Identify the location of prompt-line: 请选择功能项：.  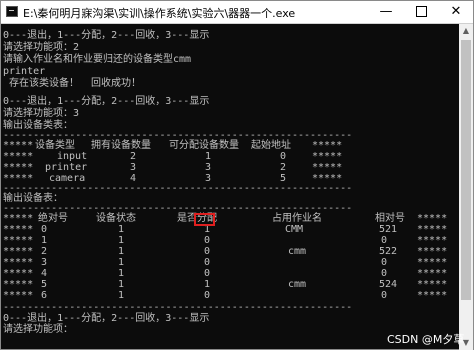
(38, 329).